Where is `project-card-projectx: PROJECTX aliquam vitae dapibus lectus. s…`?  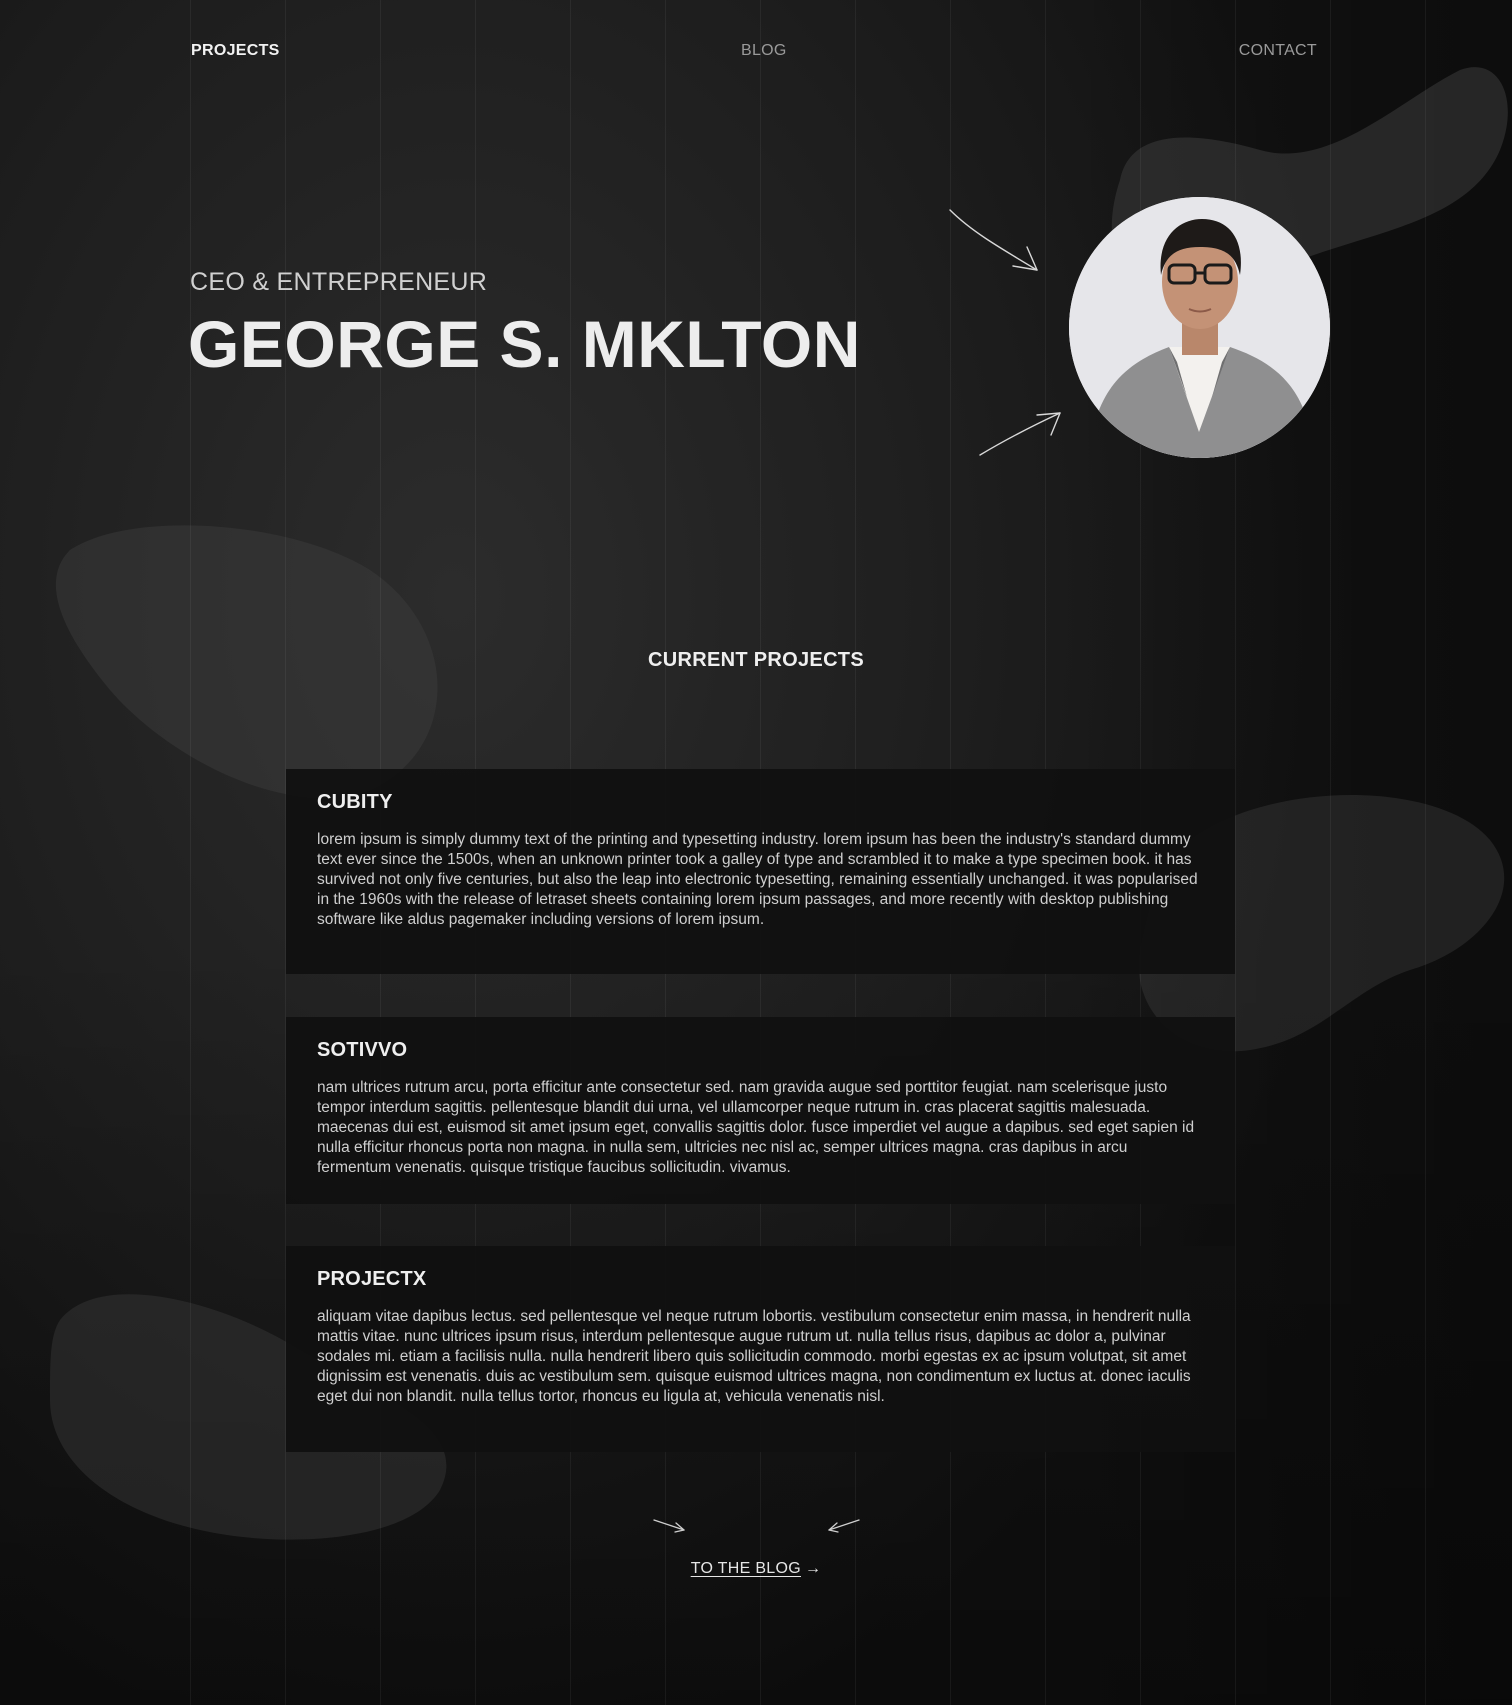
project-card-projectx: PROJECTX aliquam vitae dapibus lectus. s… is located at coordinates (760, 1349).